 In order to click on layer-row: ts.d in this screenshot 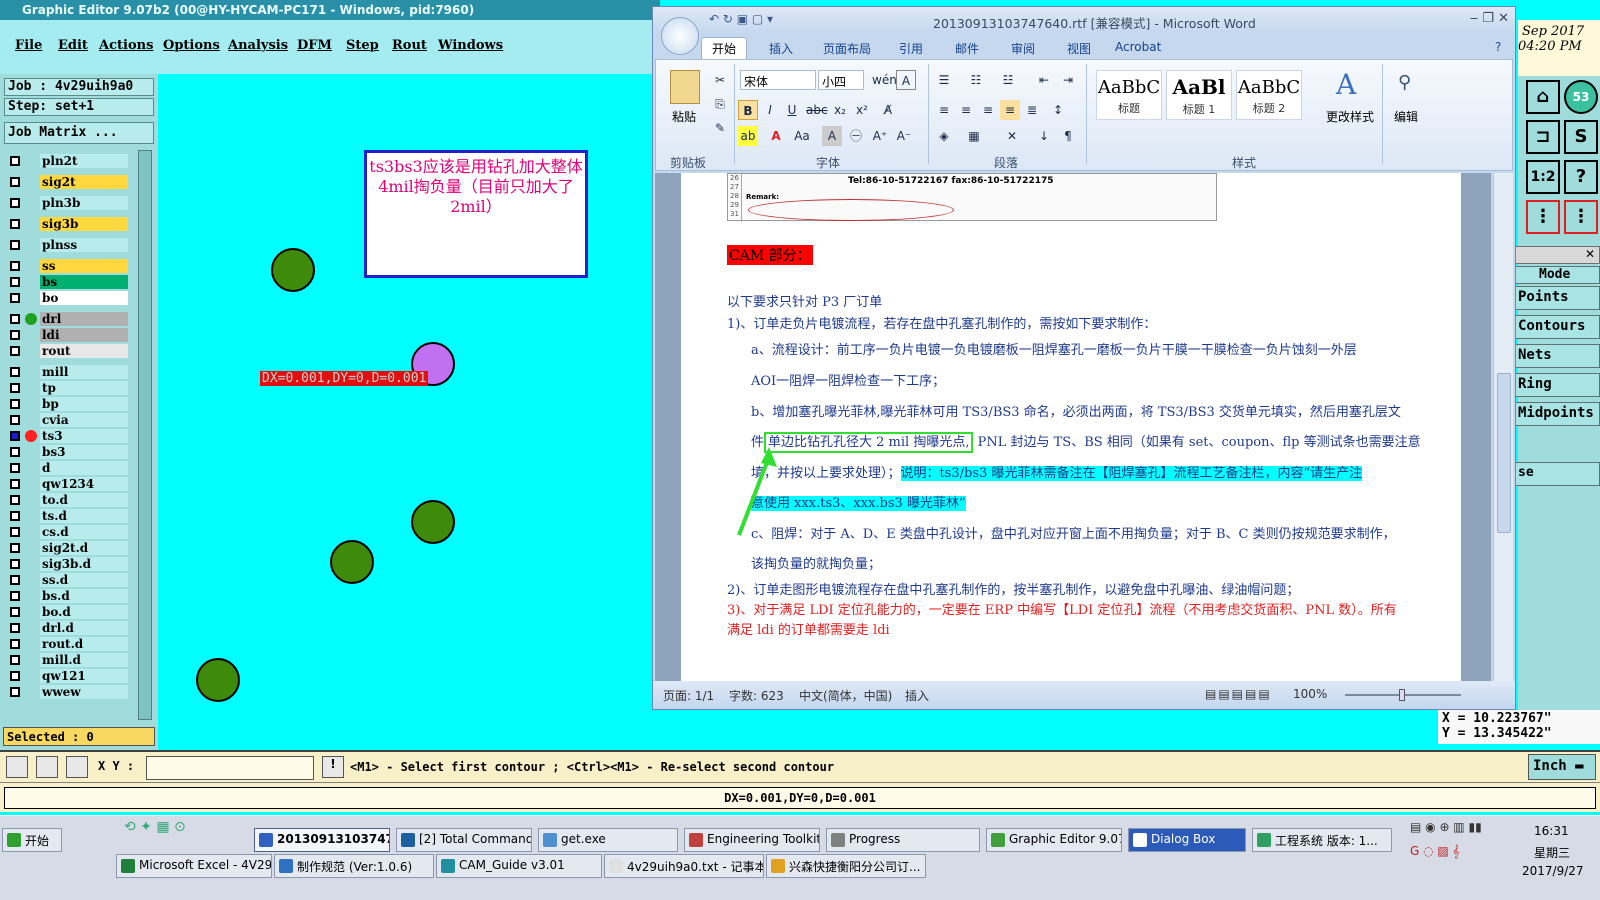, I will do `click(67, 516)`.